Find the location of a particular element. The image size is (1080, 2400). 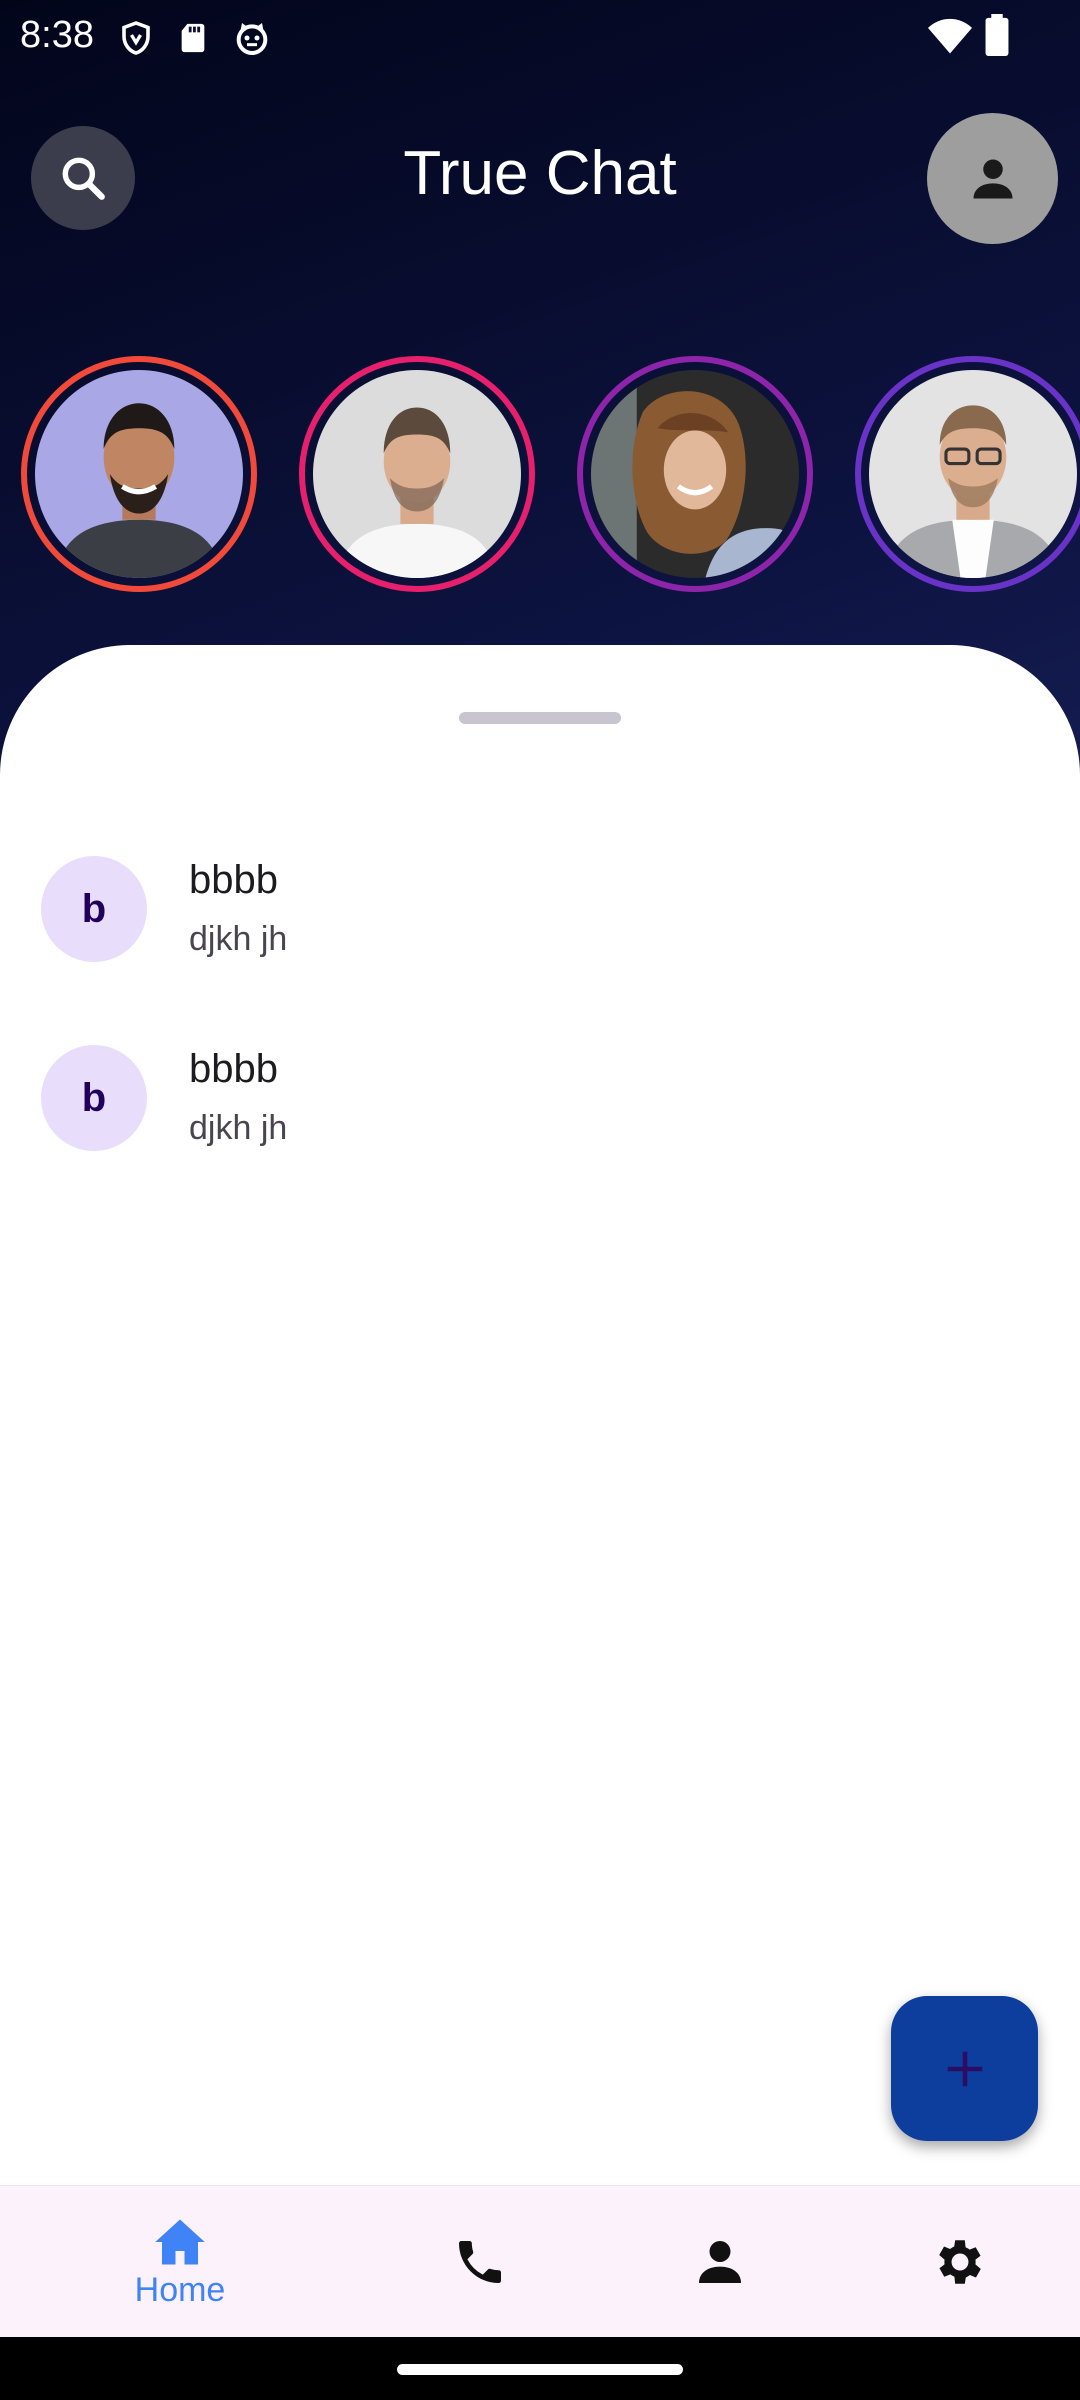

shield-icon is located at coordinates (136, 38).